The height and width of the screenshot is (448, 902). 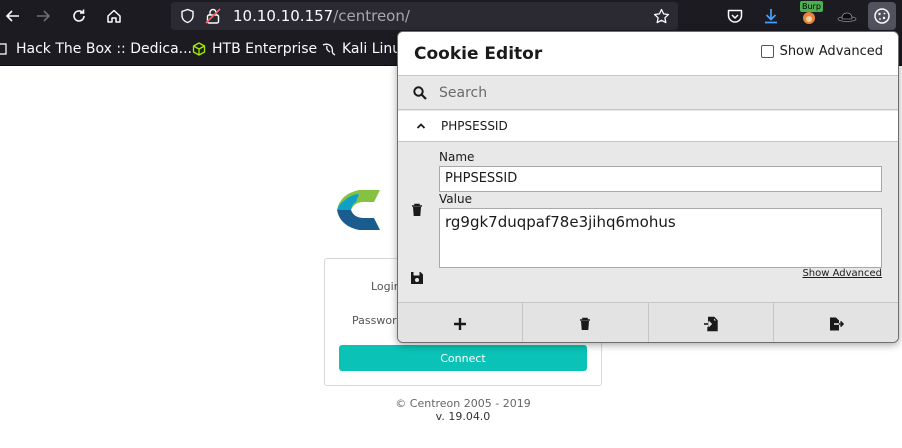 I want to click on search-icon, so click(x=420, y=93).